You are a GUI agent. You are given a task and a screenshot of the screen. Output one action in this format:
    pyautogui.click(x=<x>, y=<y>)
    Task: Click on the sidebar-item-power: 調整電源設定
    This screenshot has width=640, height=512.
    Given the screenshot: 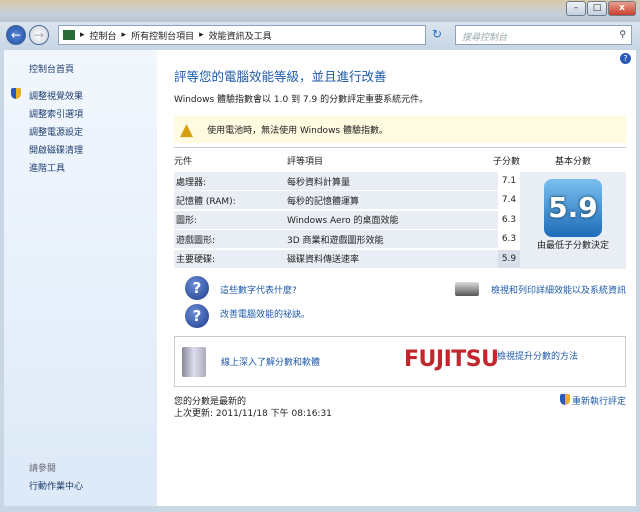 What is the action you would take?
    pyautogui.click(x=56, y=131)
    